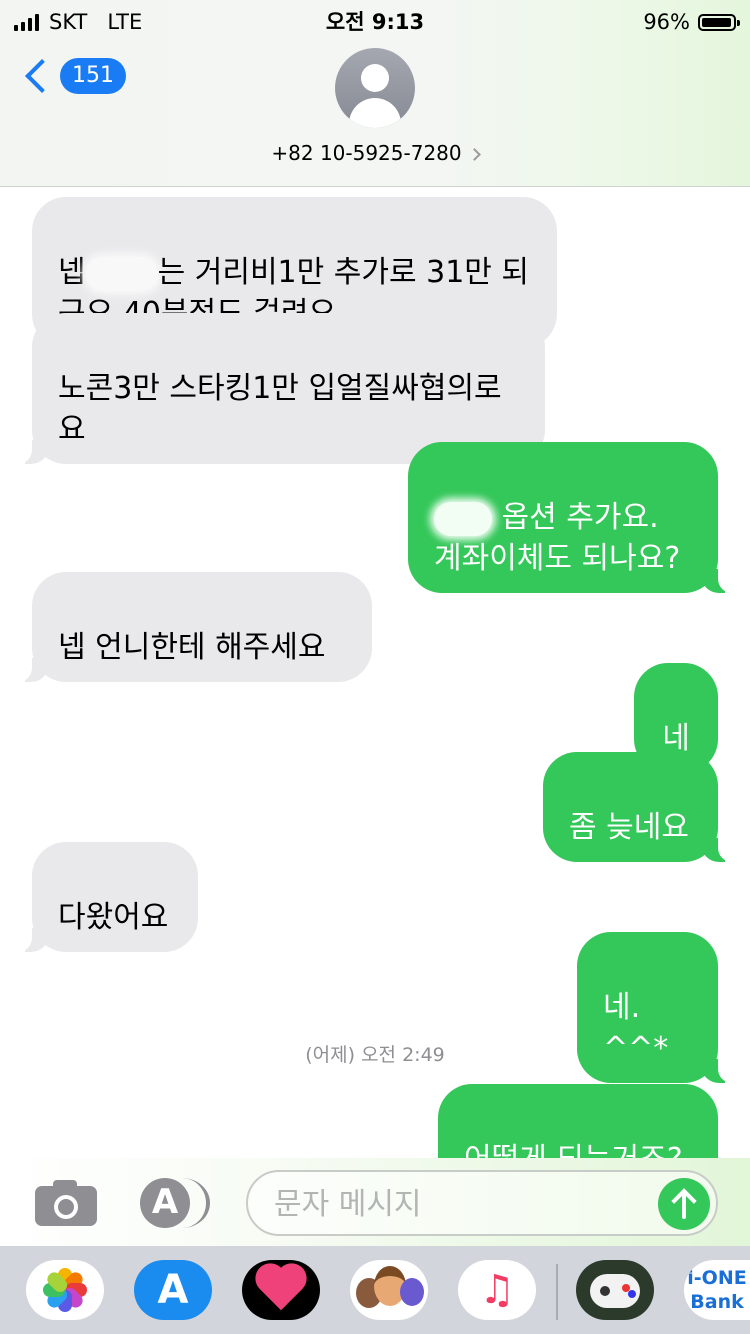  What do you see at coordinates (66, 1202) in the screenshot?
I see `camera-icon` at bounding box center [66, 1202].